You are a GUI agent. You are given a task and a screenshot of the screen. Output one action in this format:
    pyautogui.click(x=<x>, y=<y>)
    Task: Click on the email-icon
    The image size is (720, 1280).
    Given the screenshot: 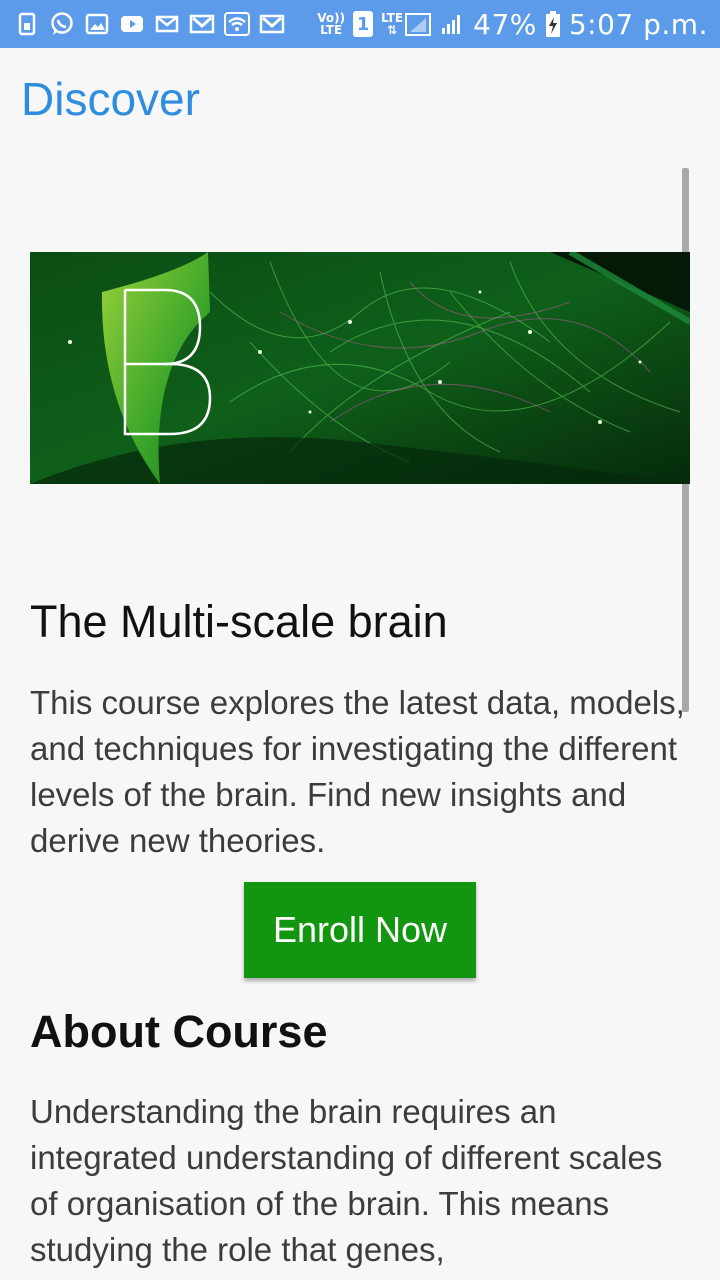 What is the action you would take?
    pyautogui.click(x=167, y=24)
    